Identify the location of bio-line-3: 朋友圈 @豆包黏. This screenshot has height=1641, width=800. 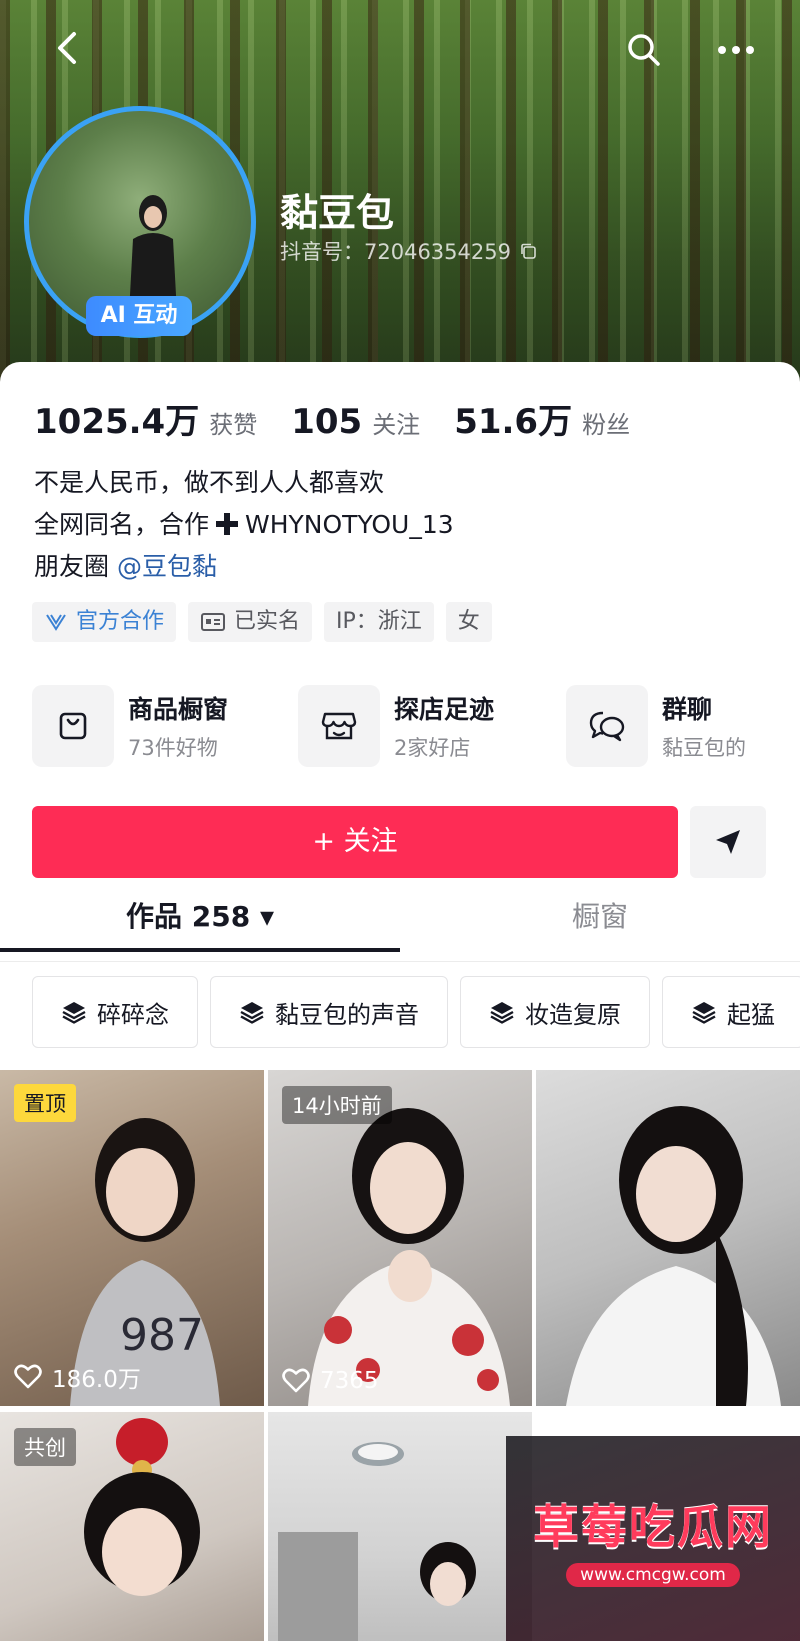
(244, 567).